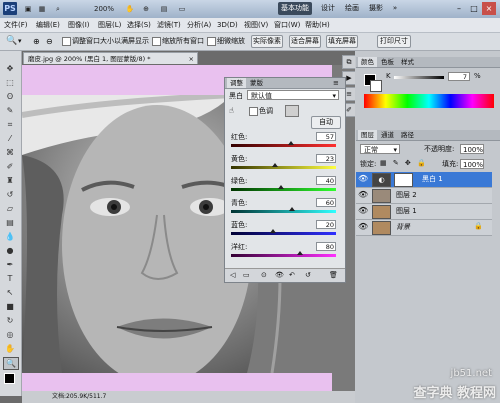  Describe the element at coordinates (459, 76) in the screenshot. I see `color-k-value: 7` at that location.